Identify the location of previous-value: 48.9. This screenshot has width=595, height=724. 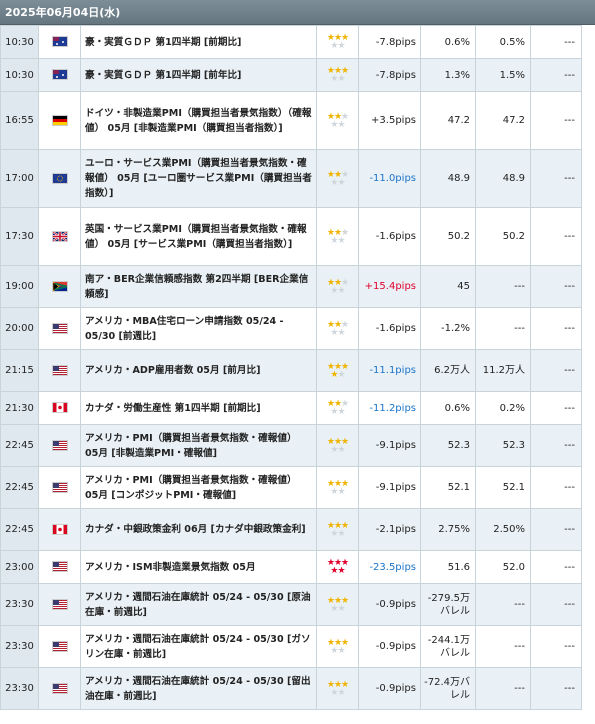
(448, 178).